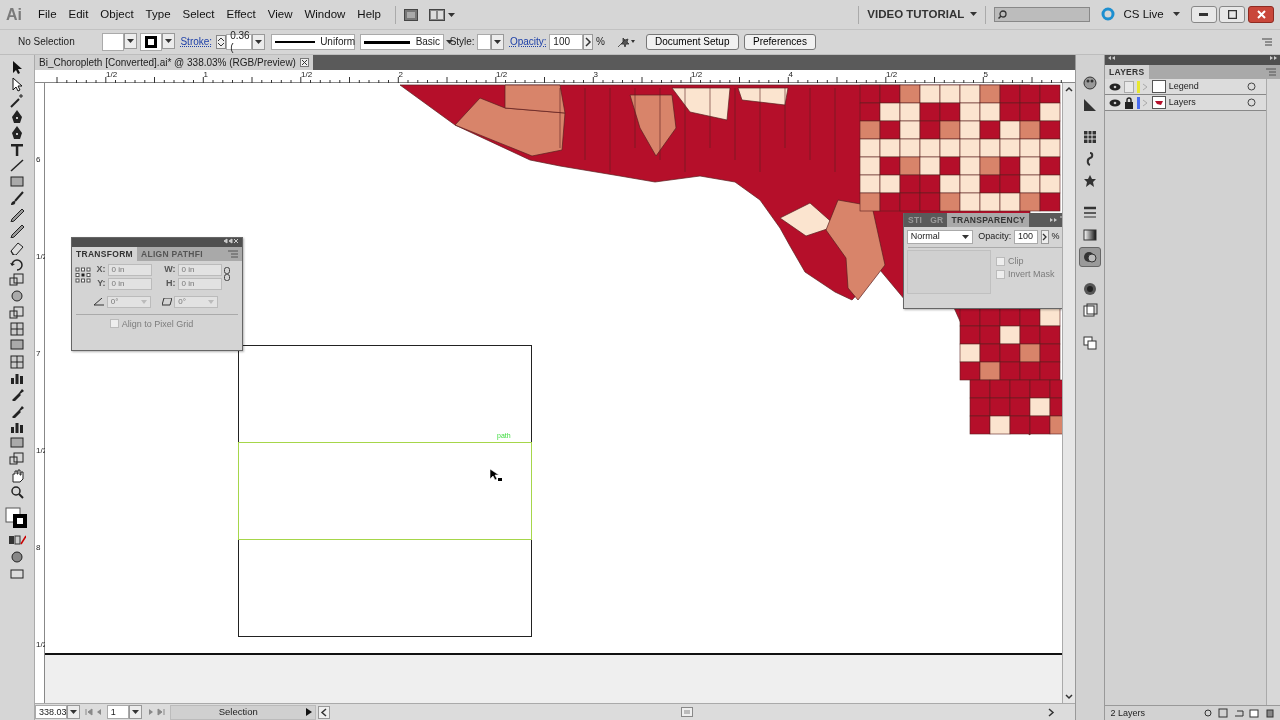 The width and height of the screenshot is (1280, 720). What do you see at coordinates (40, 76) in the screenshot?
I see `ruler-origin` at bounding box center [40, 76].